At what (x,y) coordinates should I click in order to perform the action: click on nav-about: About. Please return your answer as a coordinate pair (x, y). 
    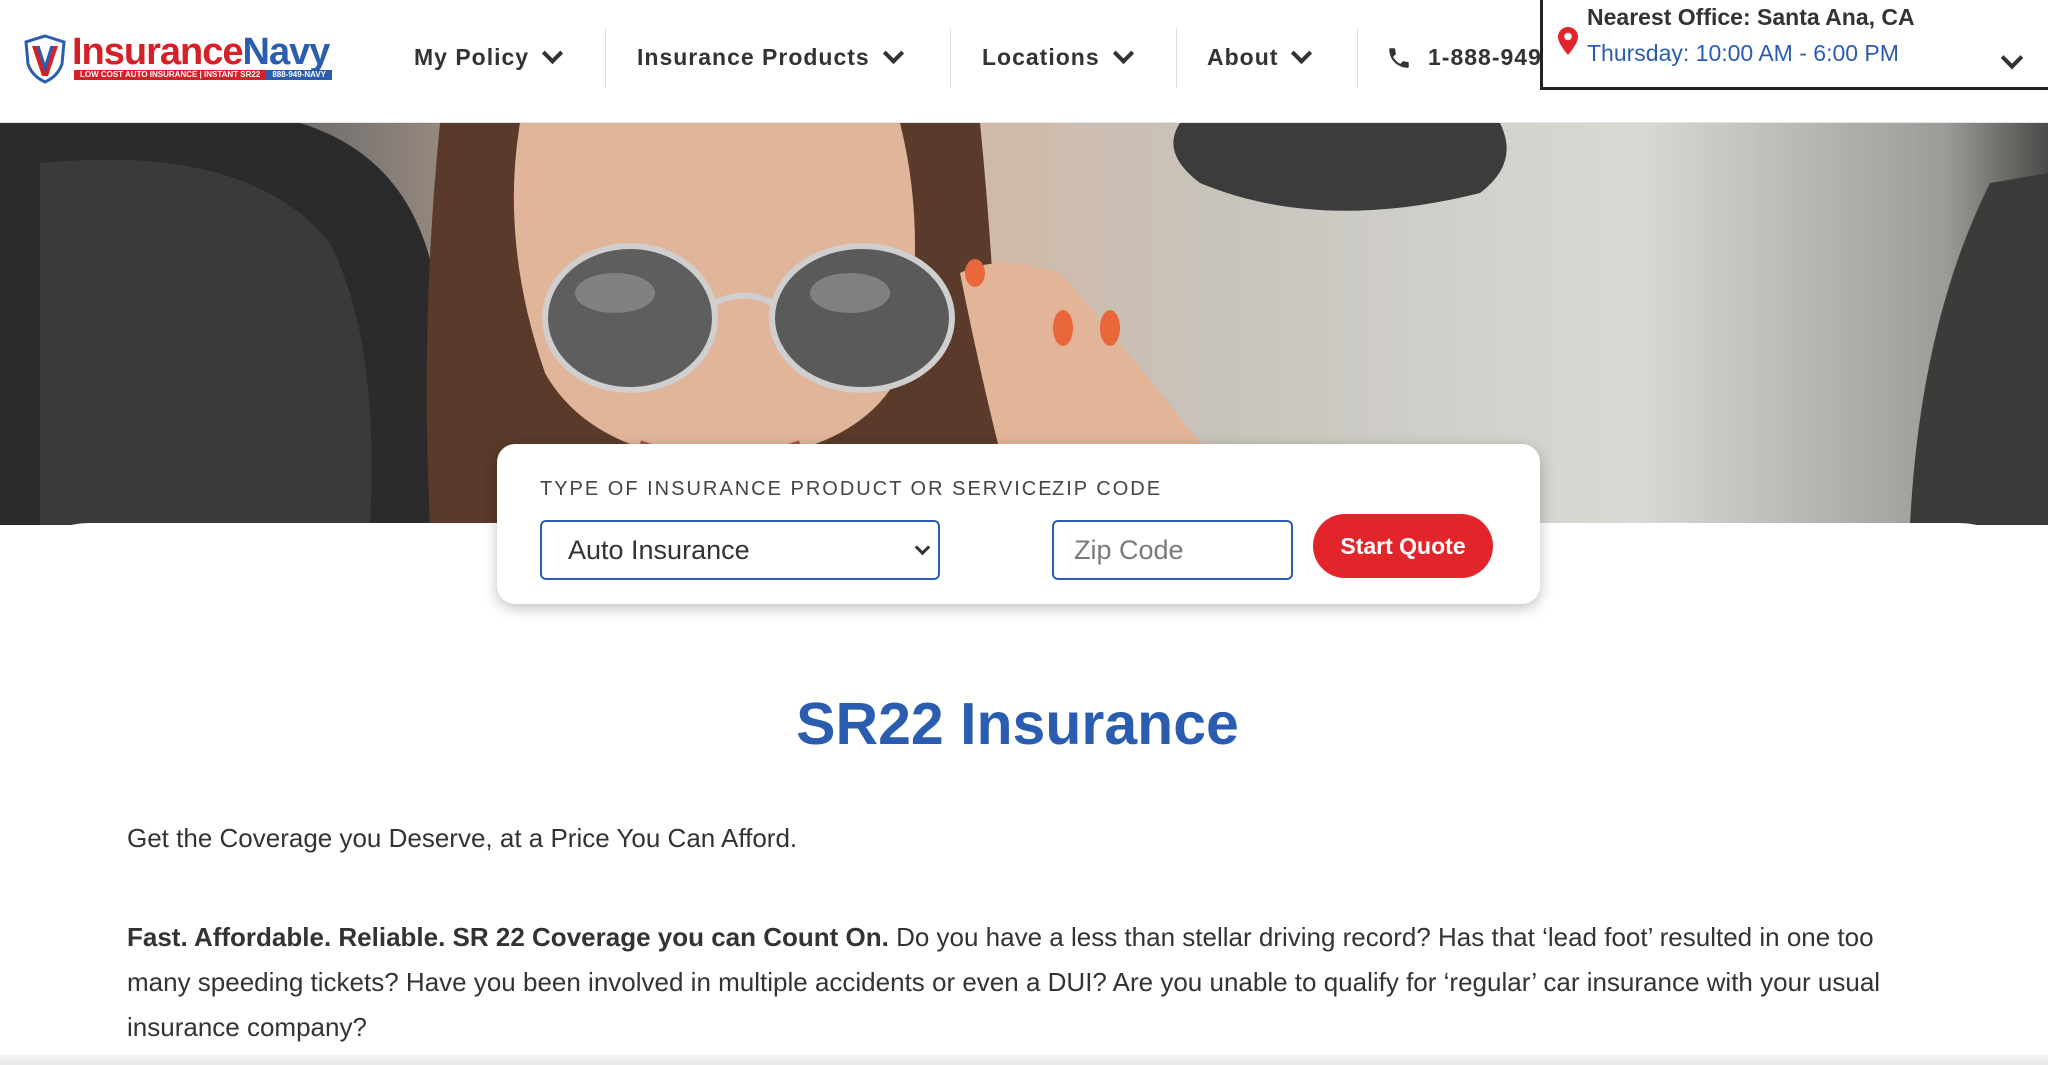
    Looking at the image, I should click on (1260, 57).